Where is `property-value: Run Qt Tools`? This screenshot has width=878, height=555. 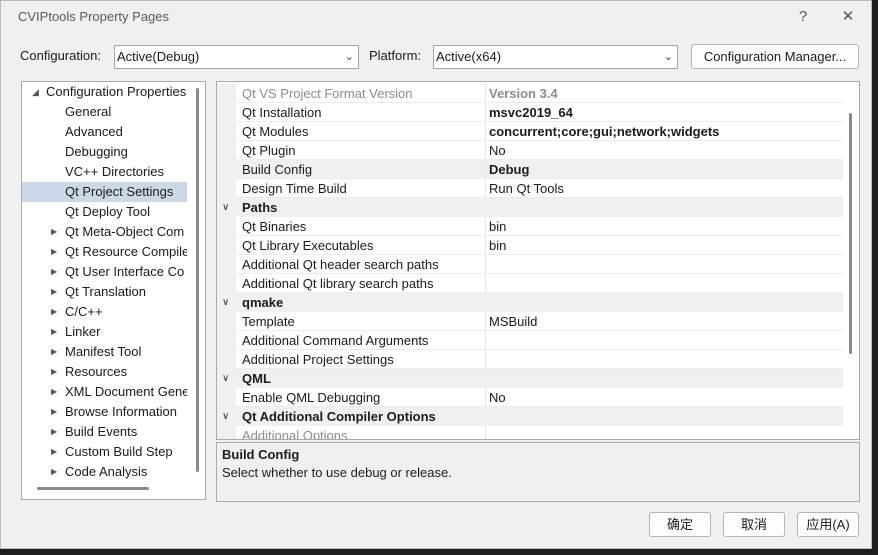
property-value: Run Qt Tools is located at coordinates (526, 188).